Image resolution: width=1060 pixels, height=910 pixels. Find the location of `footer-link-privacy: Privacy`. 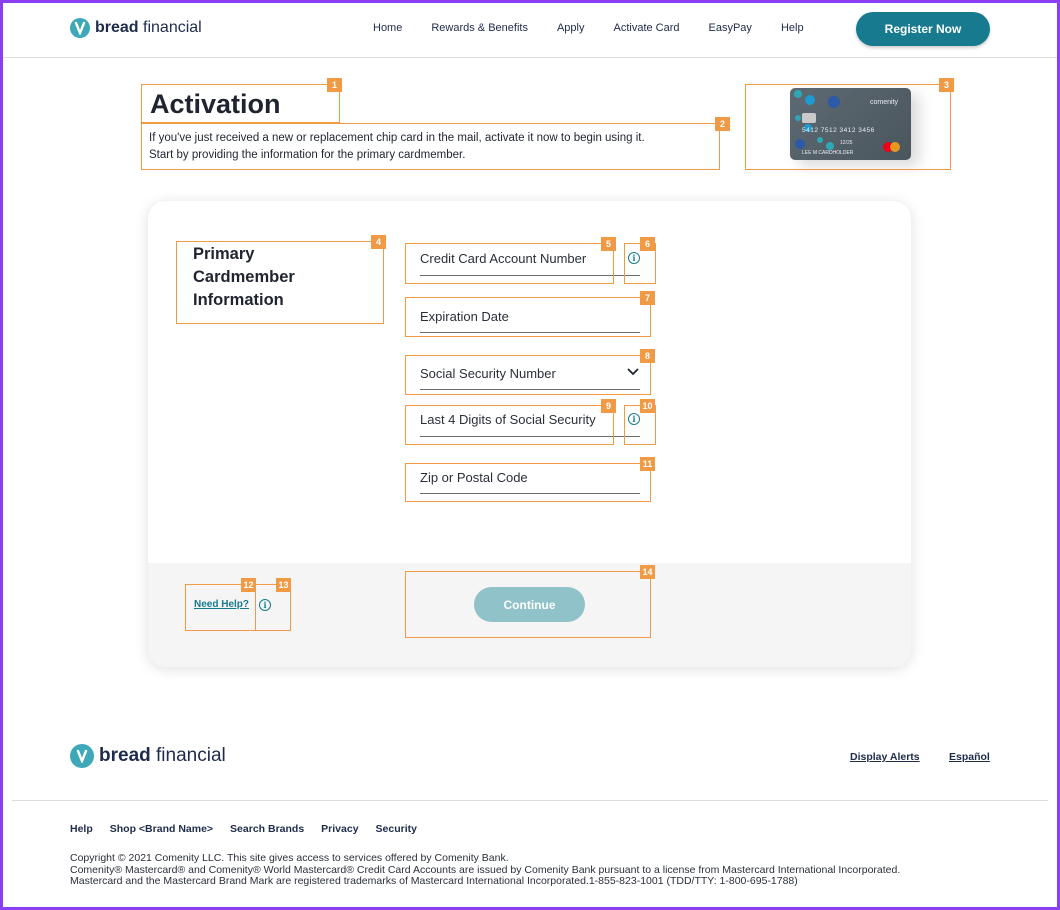

footer-link-privacy: Privacy is located at coordinates (339, 829).